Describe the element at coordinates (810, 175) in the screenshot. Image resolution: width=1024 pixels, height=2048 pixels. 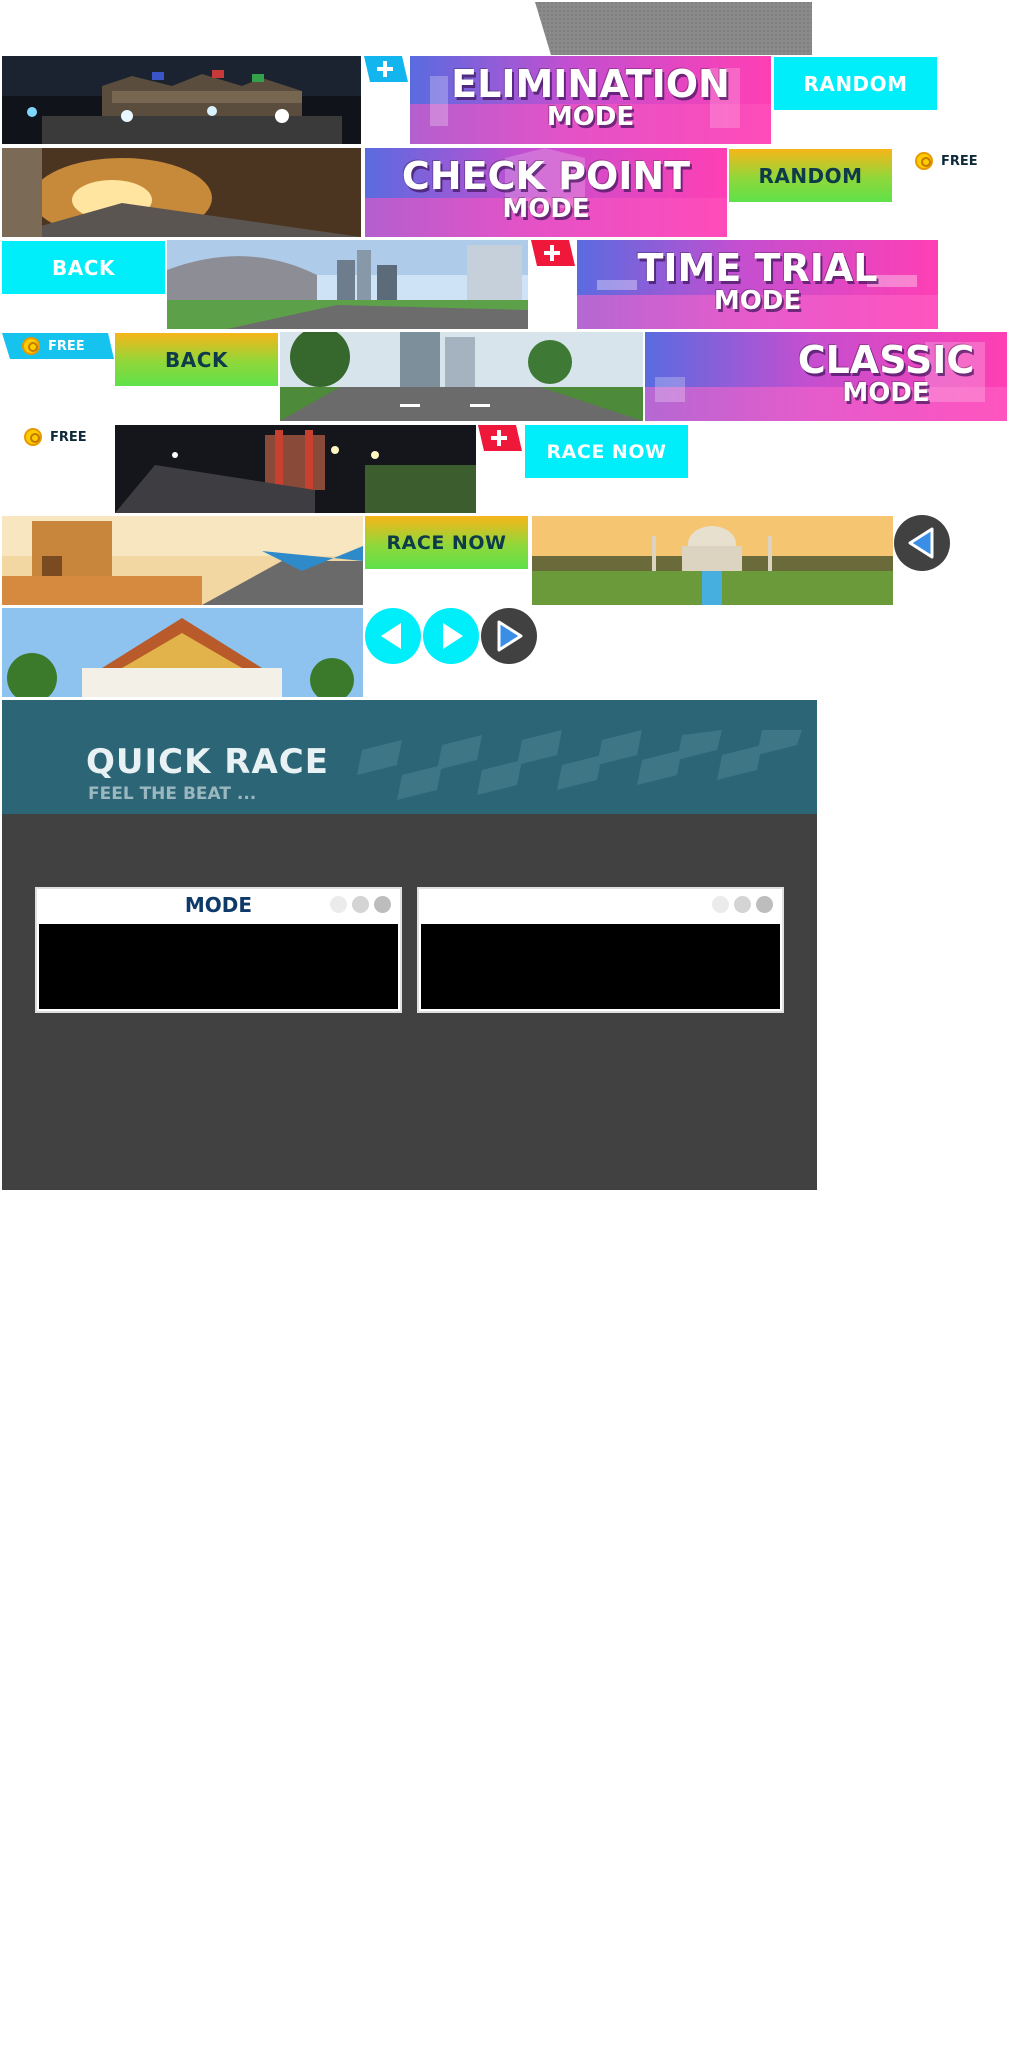
I see `random-button-alt: RANDOM` at that location.